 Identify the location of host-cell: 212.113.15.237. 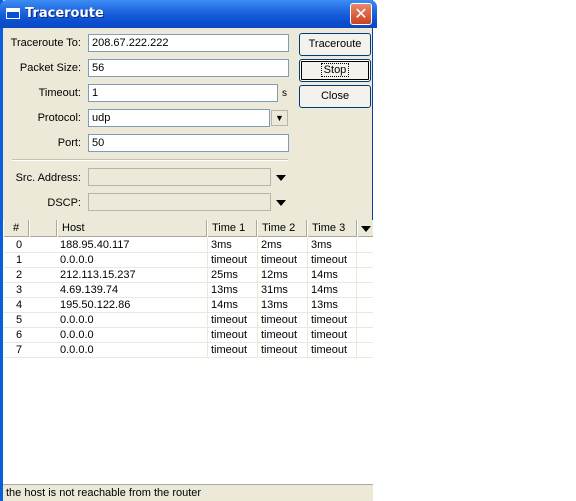
(98, 275).